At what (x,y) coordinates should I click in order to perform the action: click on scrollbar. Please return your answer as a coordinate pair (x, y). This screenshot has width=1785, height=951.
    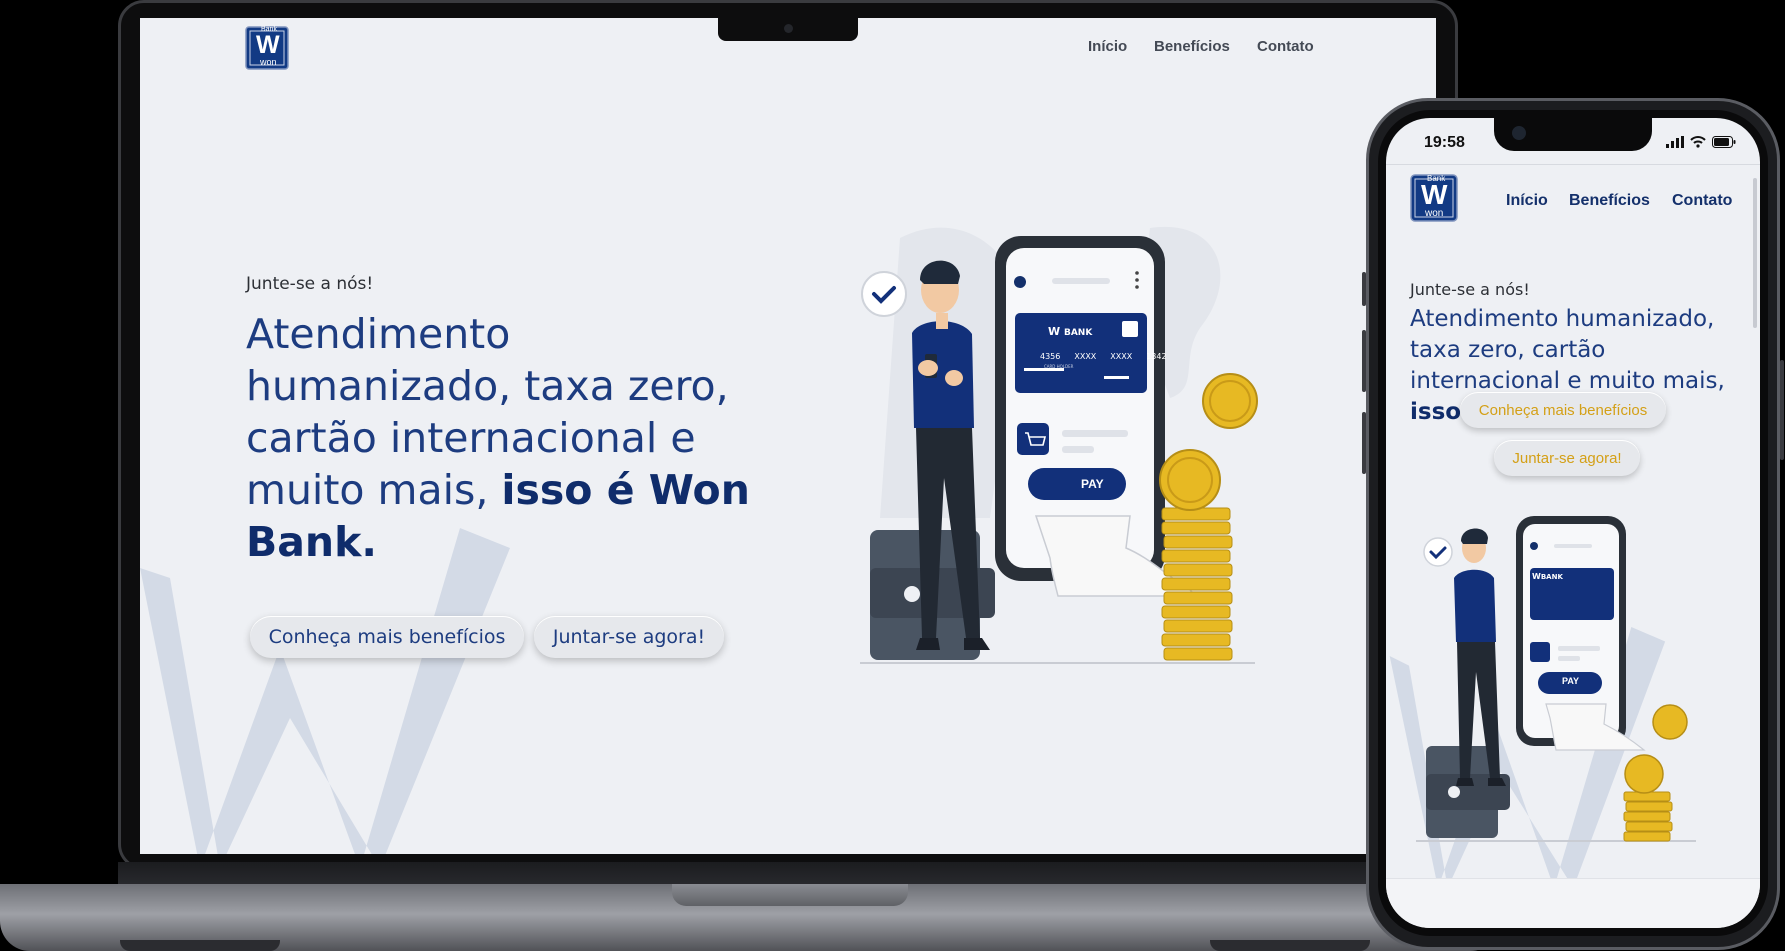
    Looking at the image, I should click on (1755, 253).